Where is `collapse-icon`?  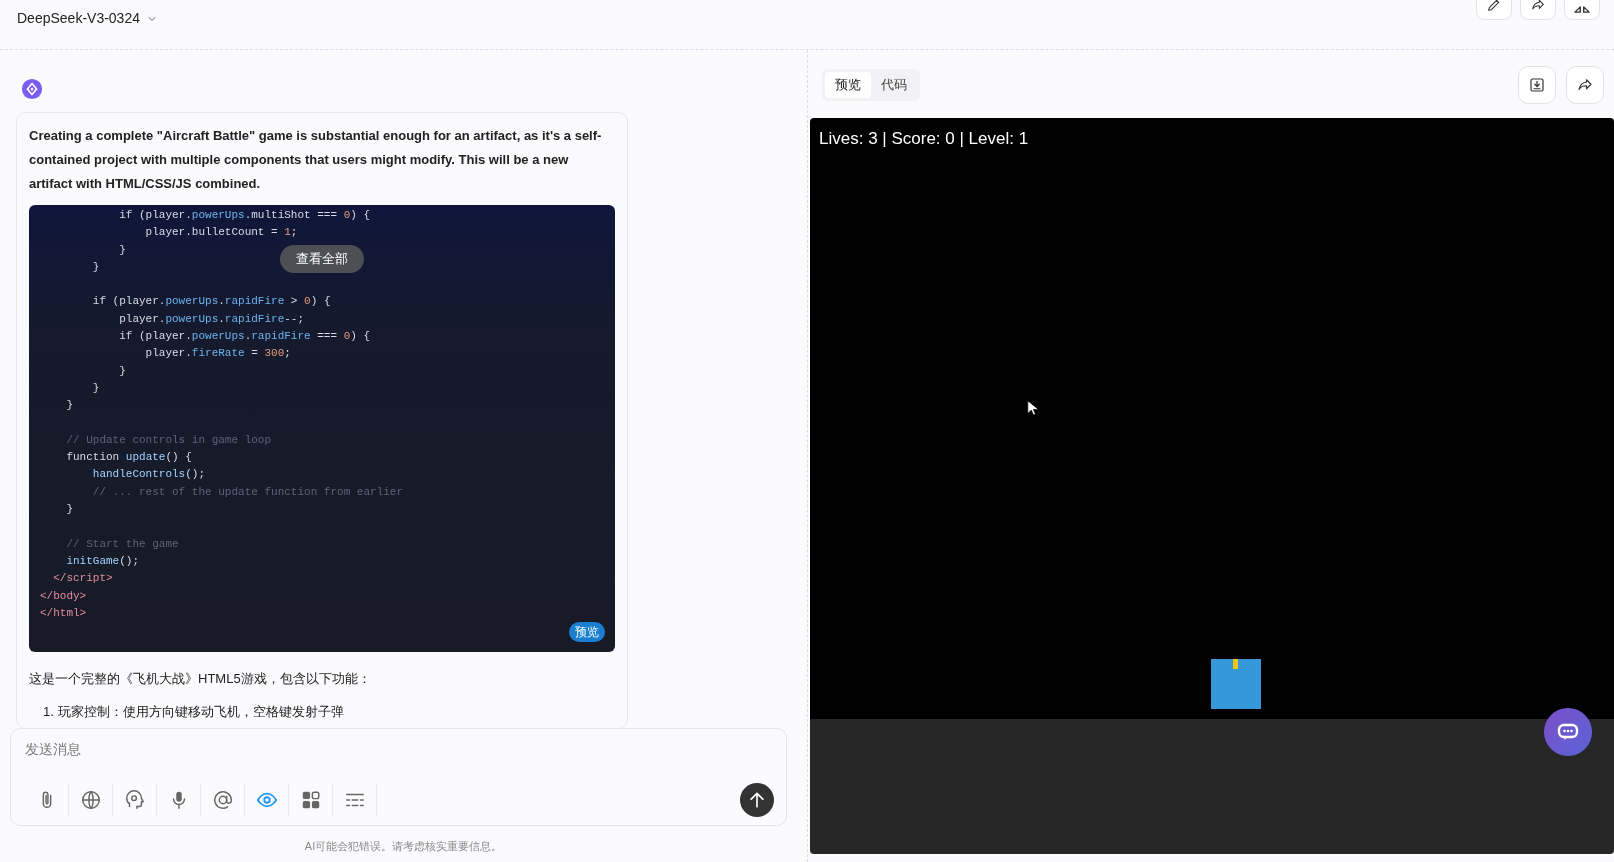
collapse-icon is located at coordinates (1582, 9).